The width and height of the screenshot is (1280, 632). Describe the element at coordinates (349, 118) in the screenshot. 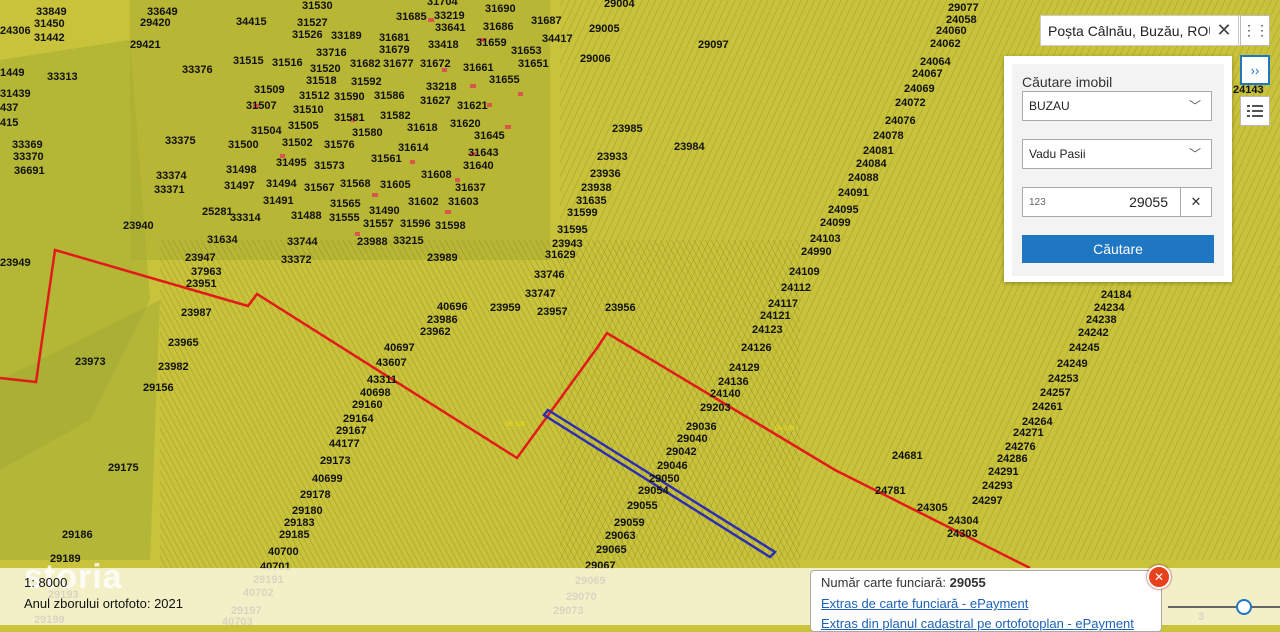

I see `parcel-number-label: 31581` at that location.